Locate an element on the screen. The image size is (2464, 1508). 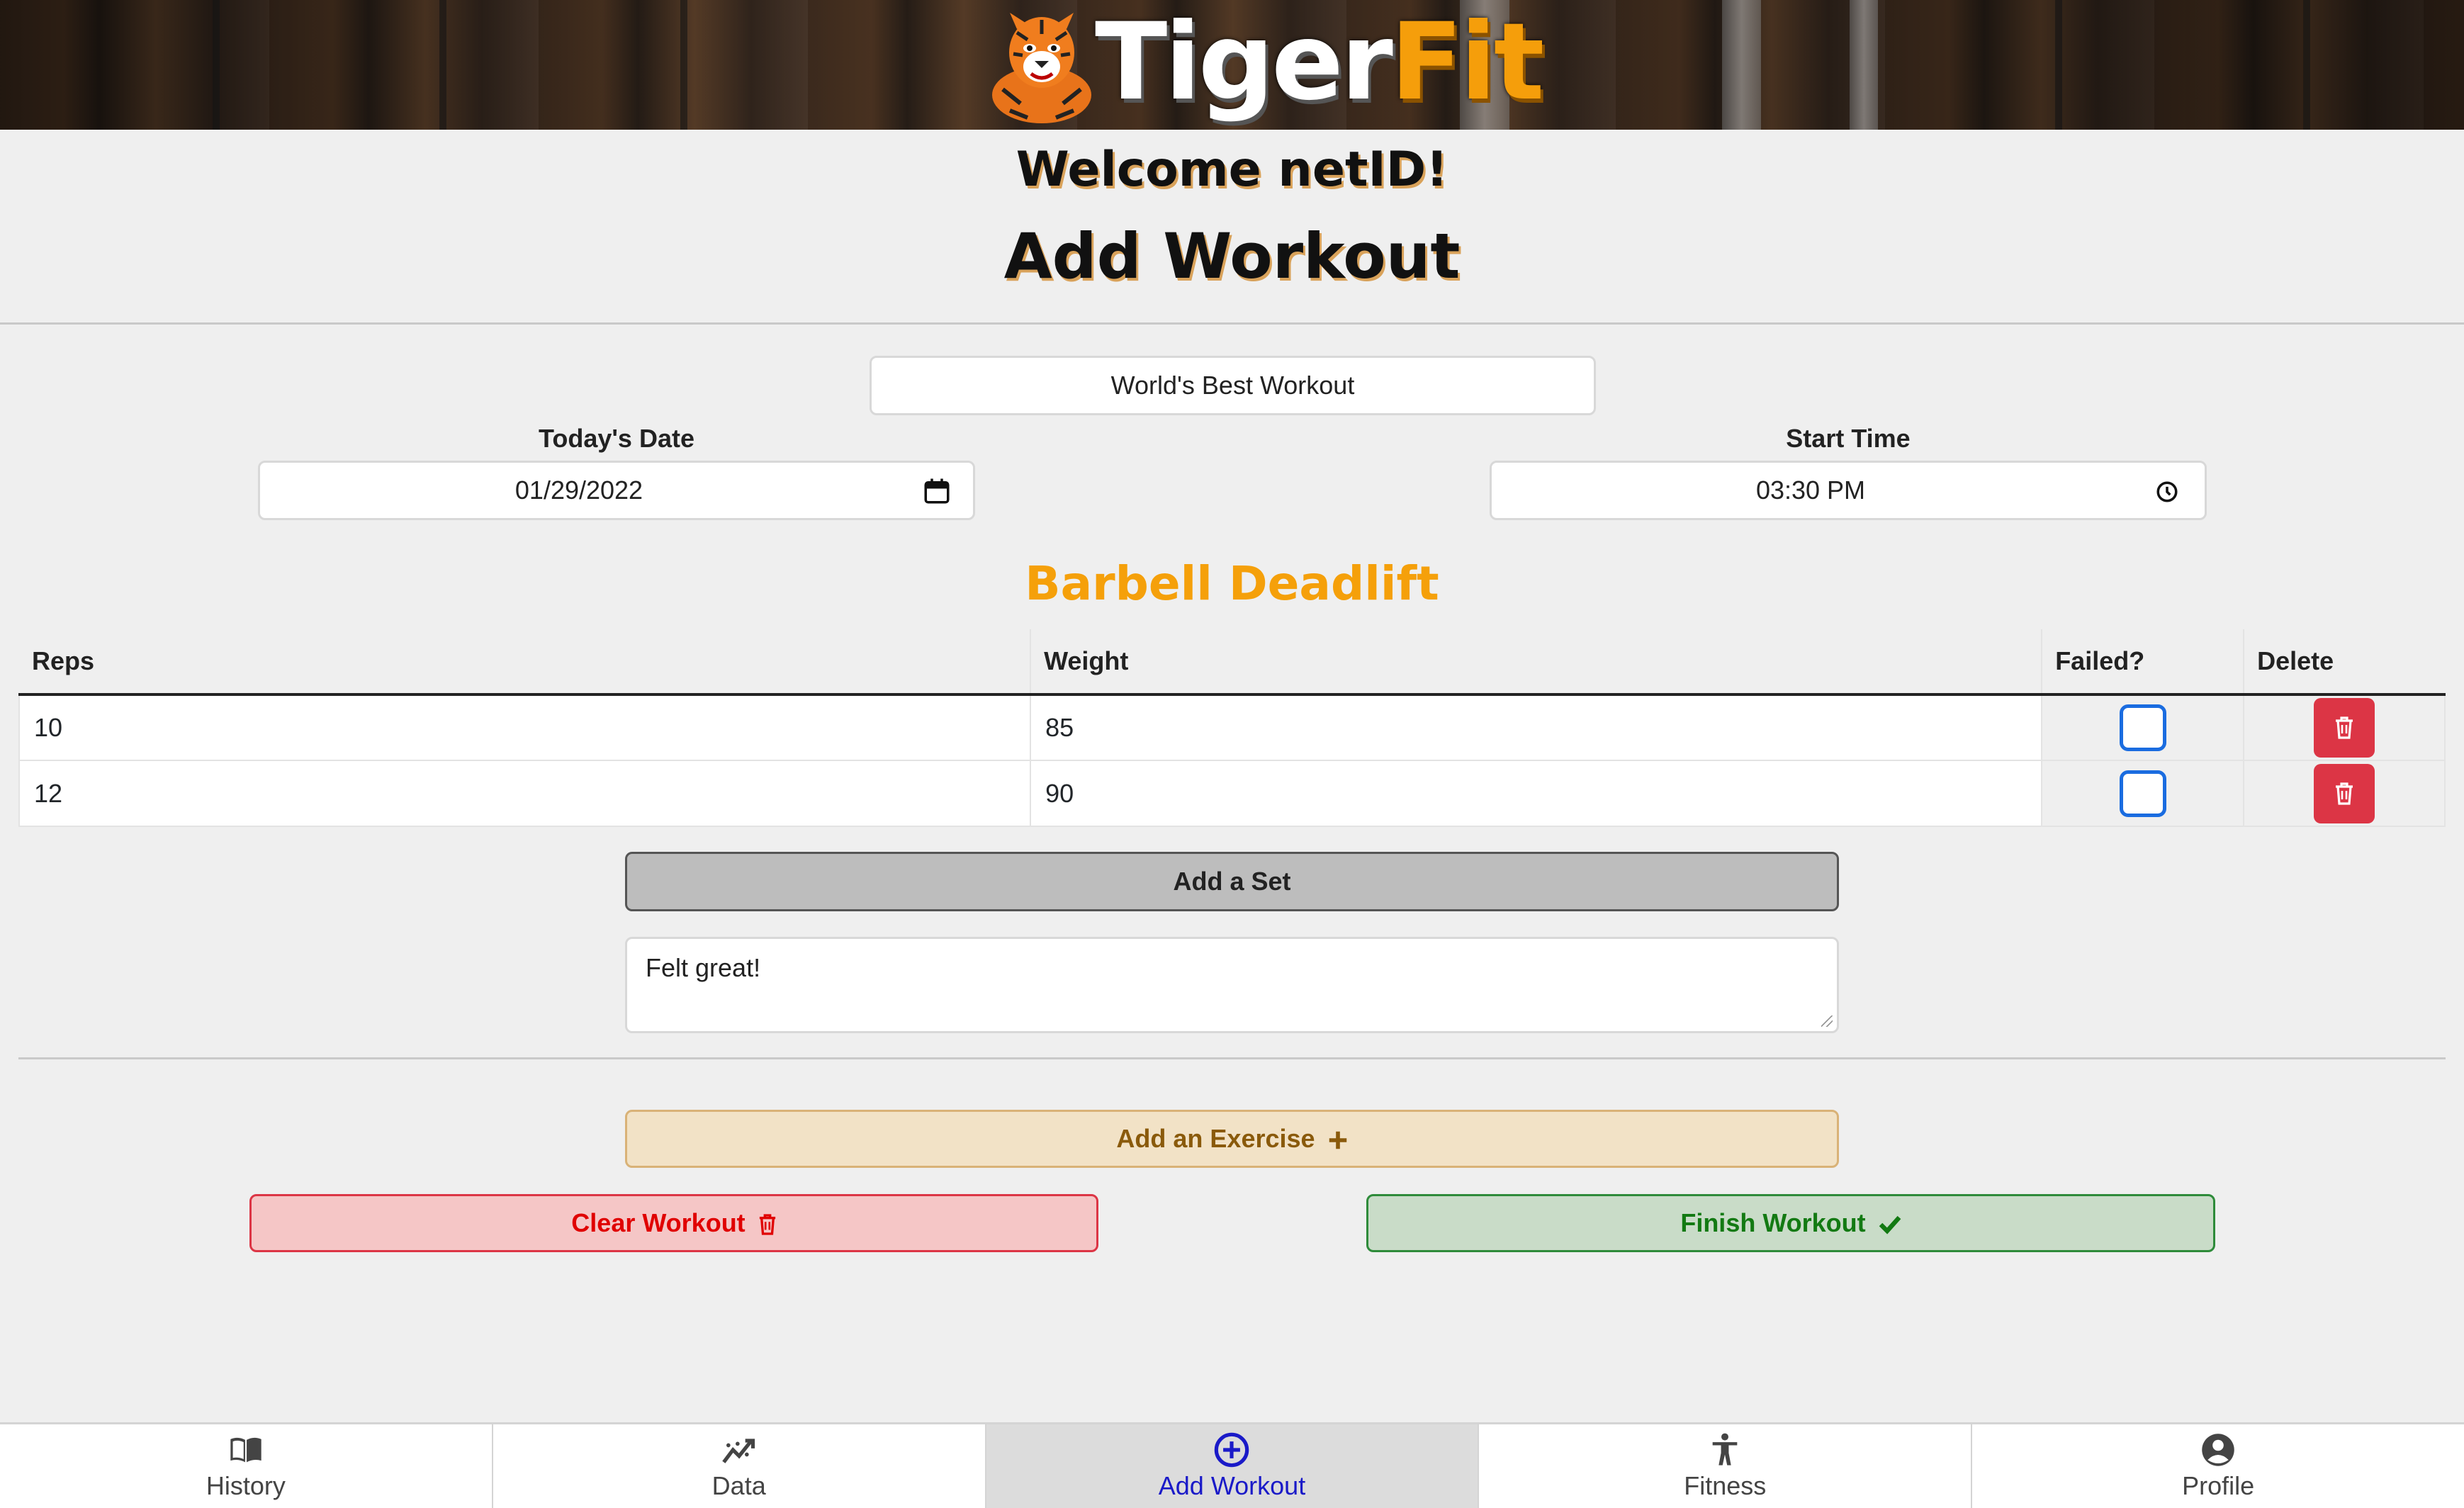
notes-text: Felt great! is located at coordinates (703, 968).